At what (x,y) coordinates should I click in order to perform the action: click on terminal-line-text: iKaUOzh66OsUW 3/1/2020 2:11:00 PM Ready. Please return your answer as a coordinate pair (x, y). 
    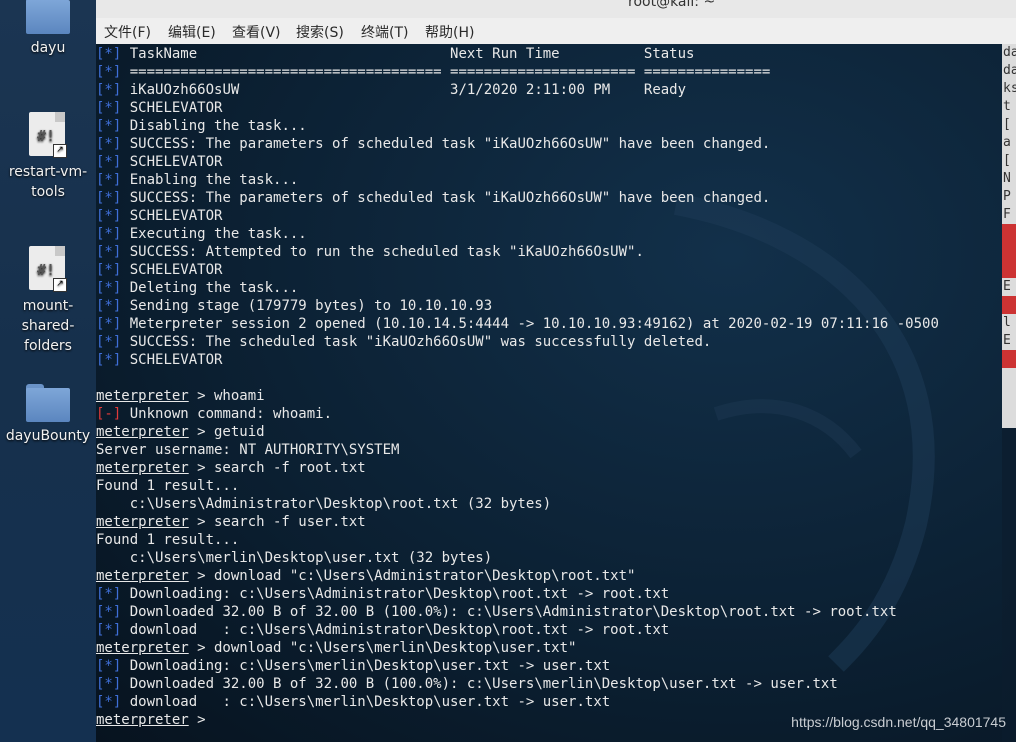
    Looking at the image, I should click on (408, 90).